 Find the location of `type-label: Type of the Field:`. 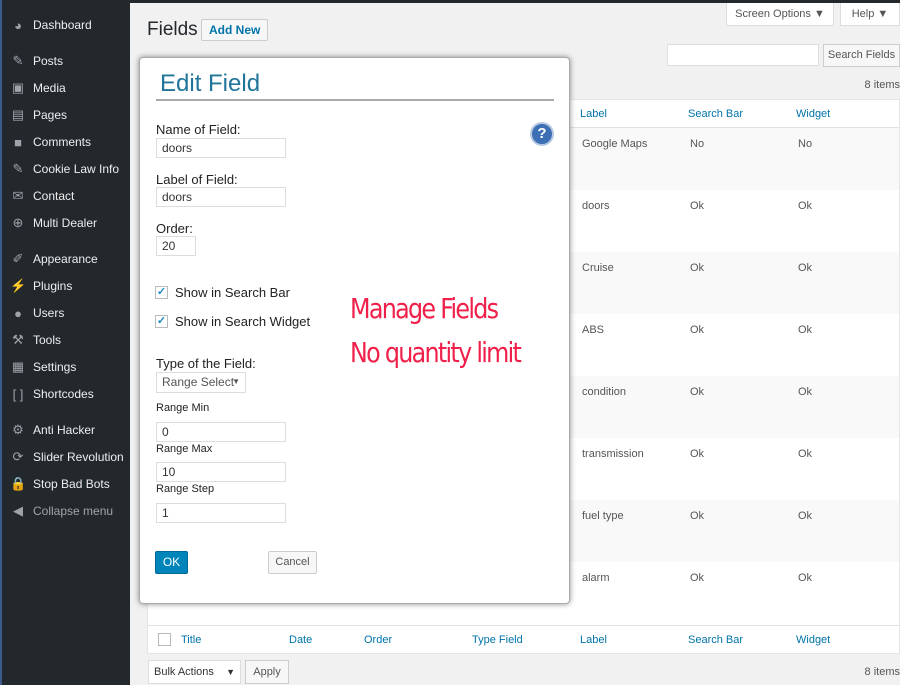

type-label: Type of the Field: is located at coordinates (206, 363).